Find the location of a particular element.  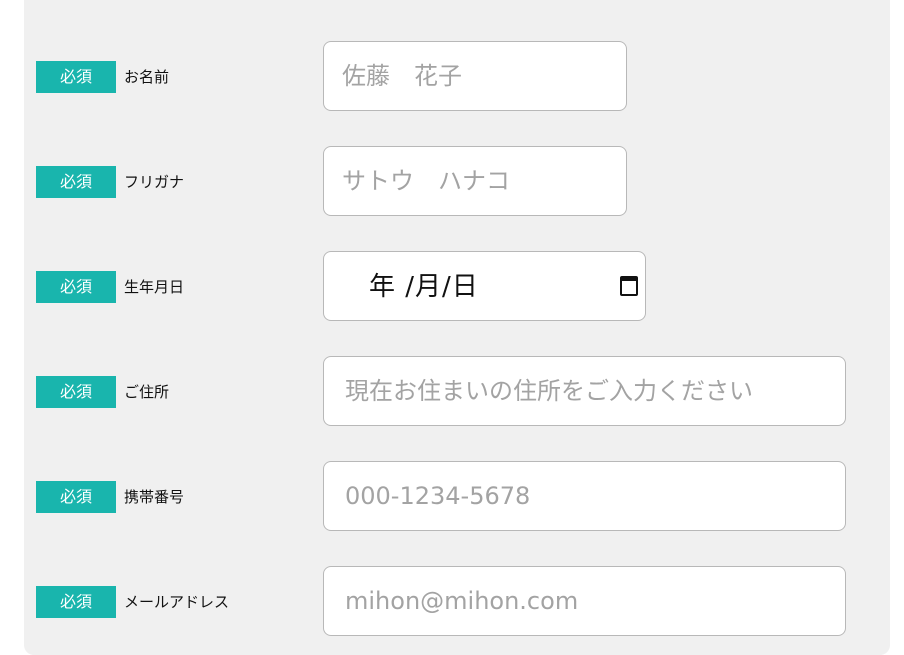

name-input is located at coordinates (475, 76).